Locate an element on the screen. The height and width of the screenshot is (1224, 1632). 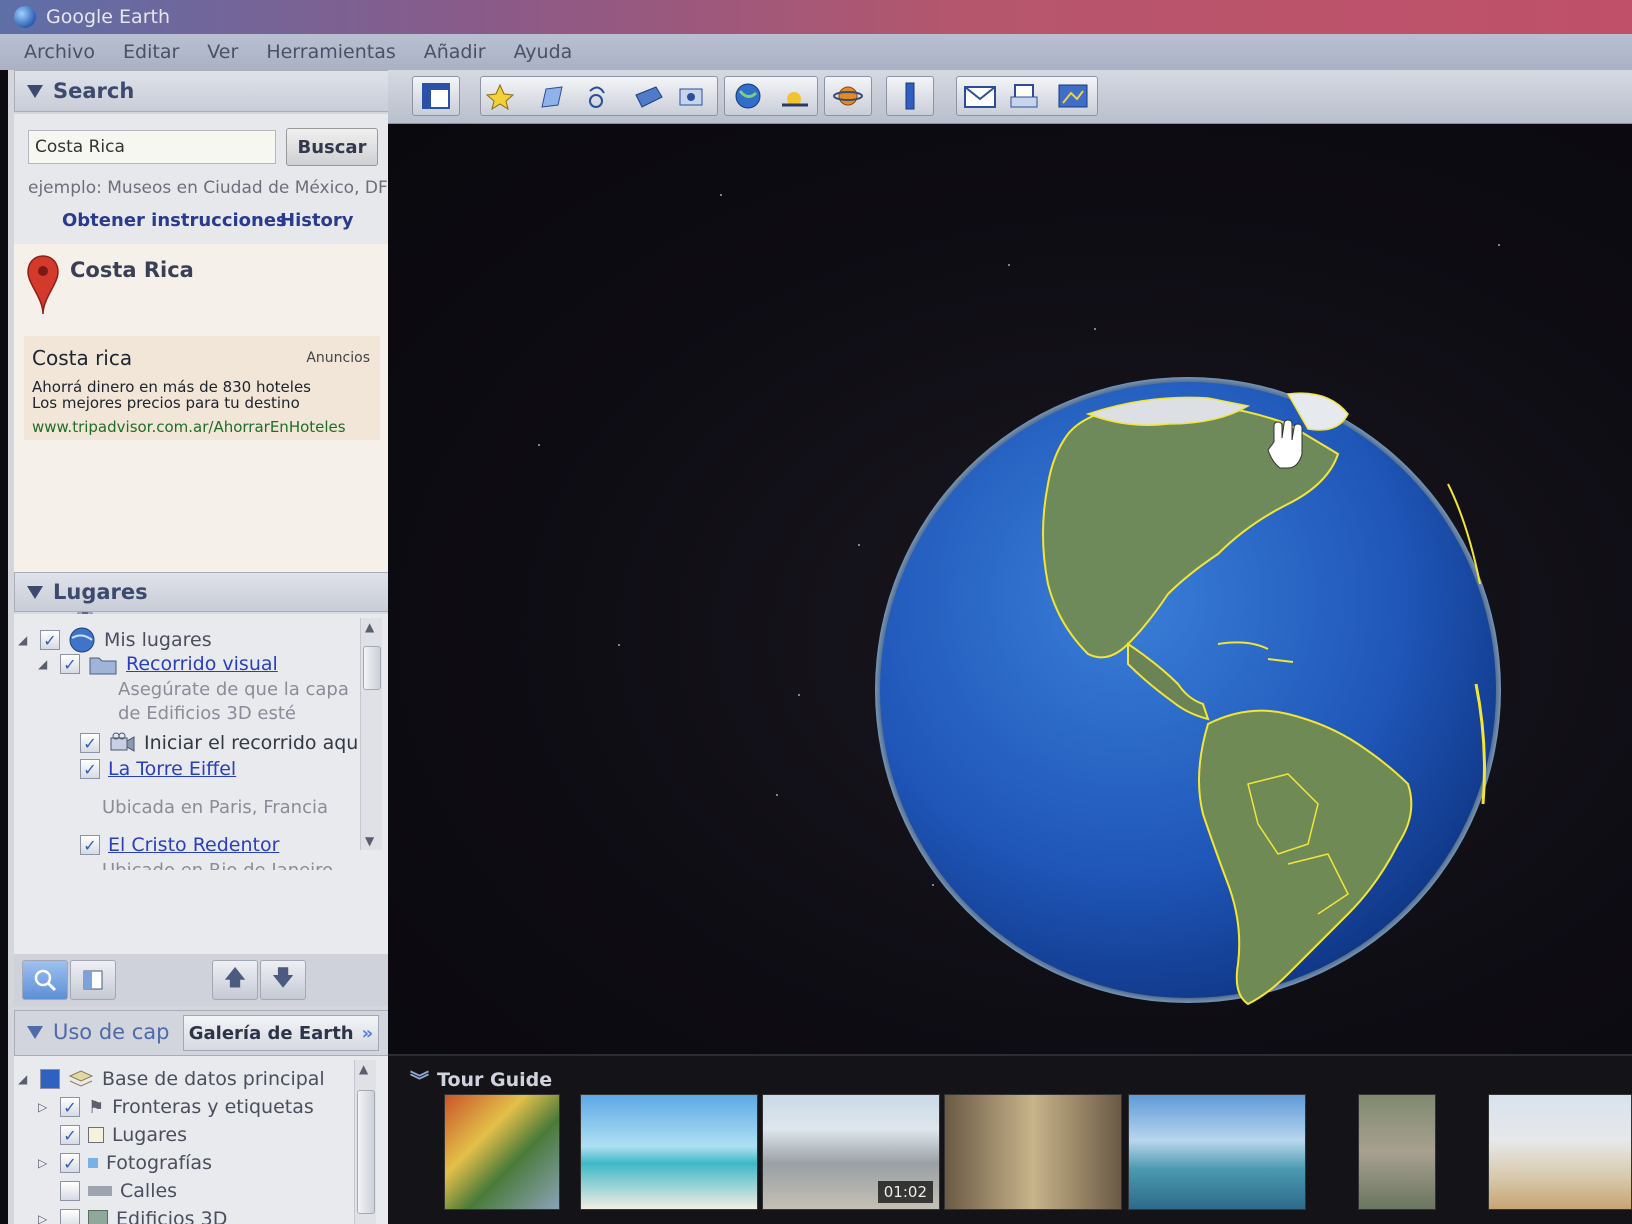
tour-guide-bar: ︾ Tour Guide 01:02 is located at coordinates (1010, 1139).